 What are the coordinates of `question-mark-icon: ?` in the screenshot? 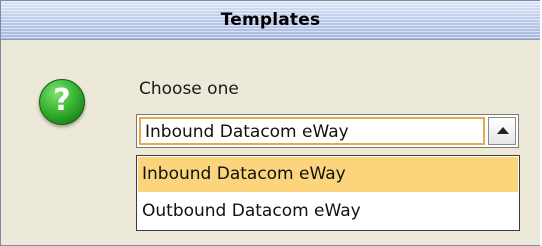 It's located at (62, 102).